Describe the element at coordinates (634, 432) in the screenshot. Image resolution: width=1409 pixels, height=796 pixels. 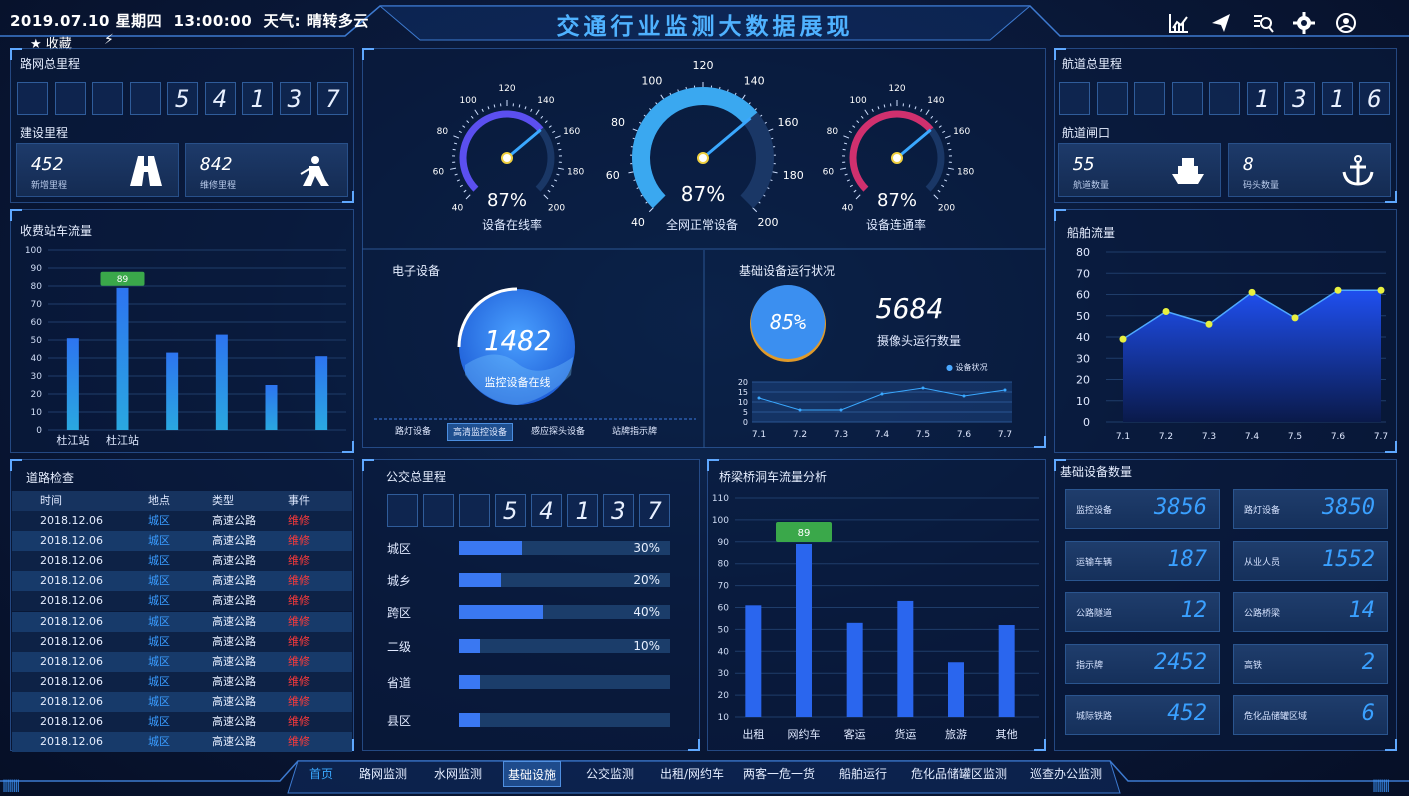
I see `tab-3: 站牌指示牌` at that location.